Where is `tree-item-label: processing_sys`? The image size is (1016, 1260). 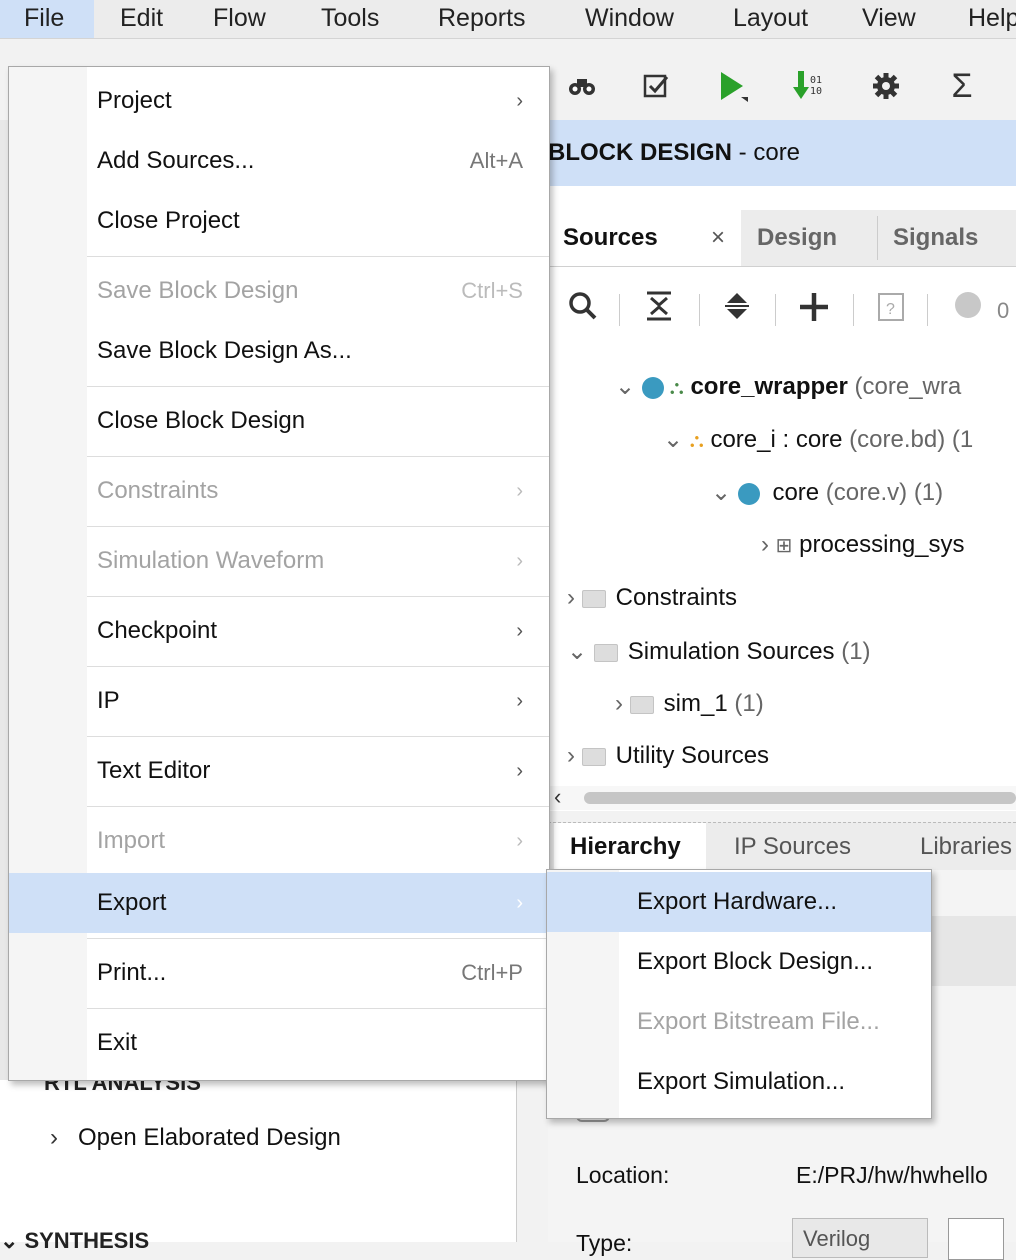 tree-item-label: processing_sys is located at coordinates (882, 544).